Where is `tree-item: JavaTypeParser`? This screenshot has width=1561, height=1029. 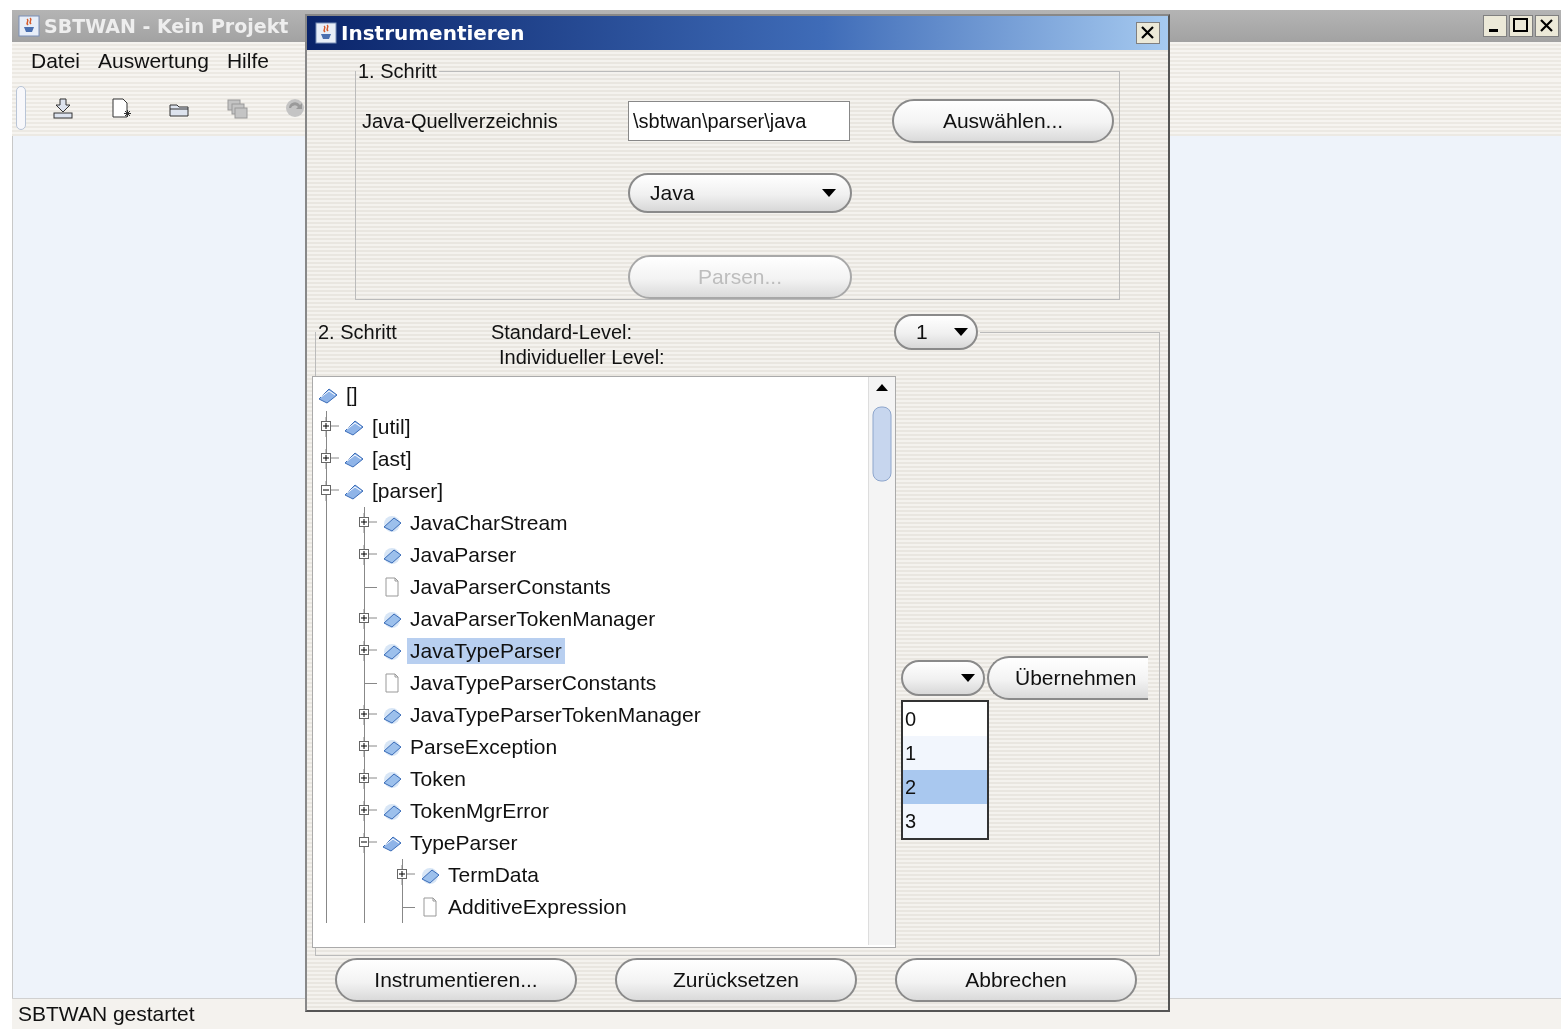 tree-item: JavaTypeParser is located at coordinates (486, 651).